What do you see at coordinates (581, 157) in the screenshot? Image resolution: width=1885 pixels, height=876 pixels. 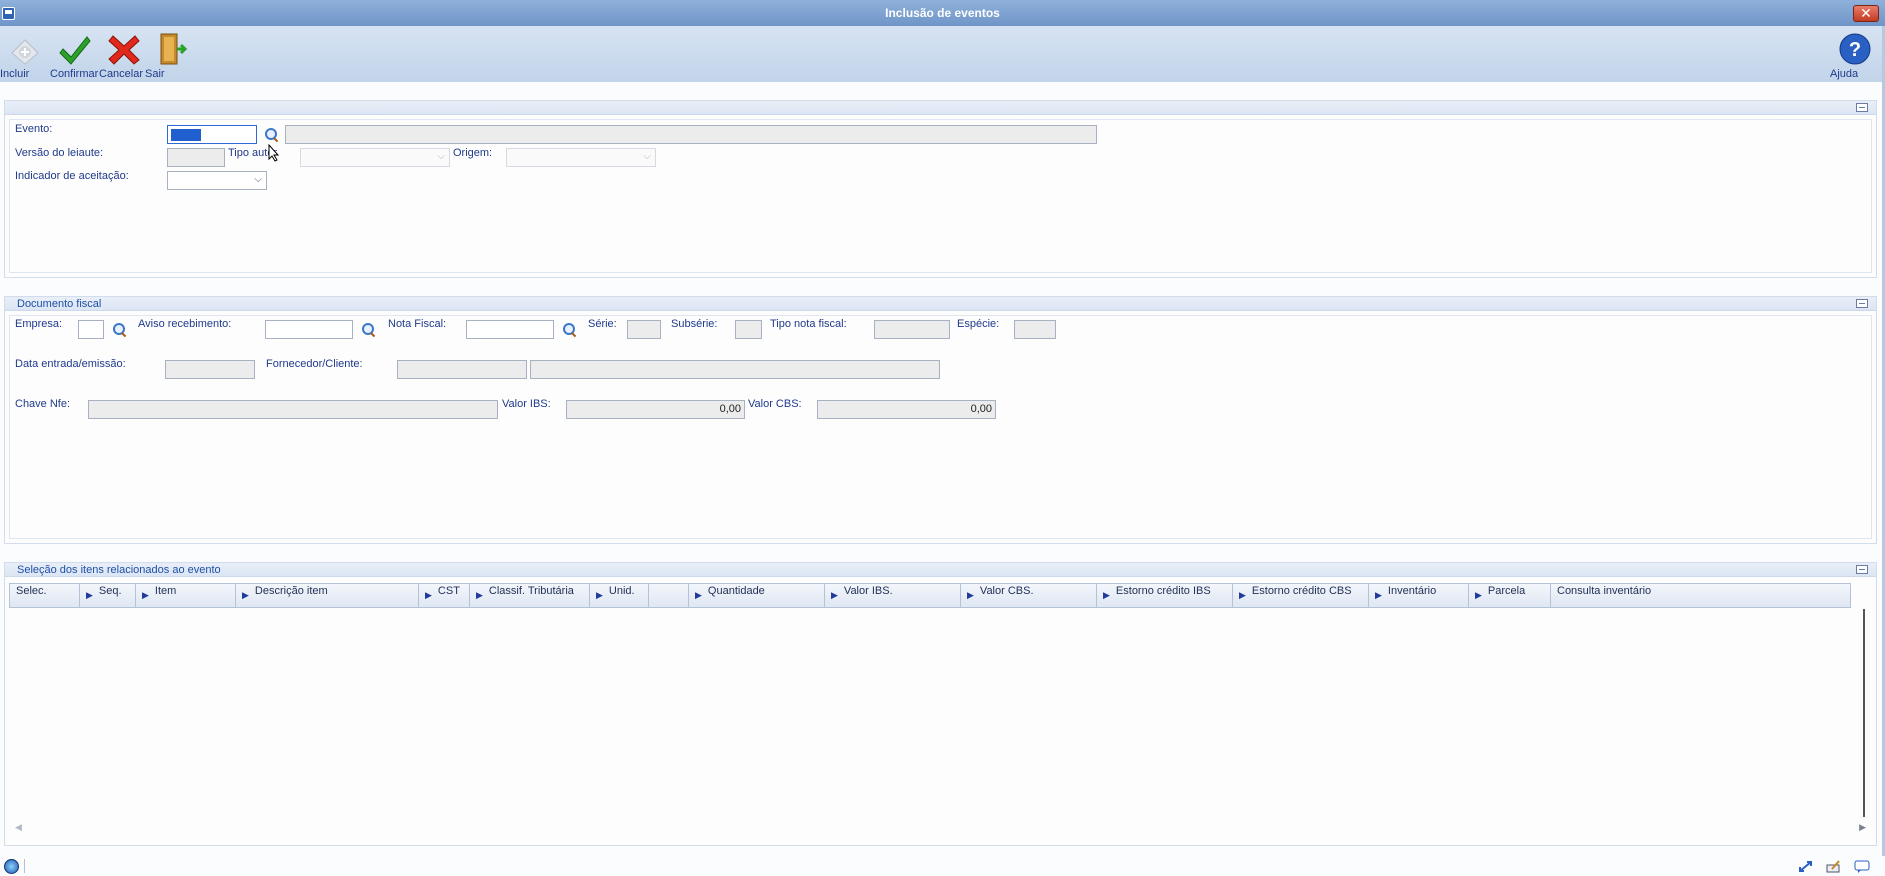 I see `origem-select: ⌵` at bounding box center [581, 157].